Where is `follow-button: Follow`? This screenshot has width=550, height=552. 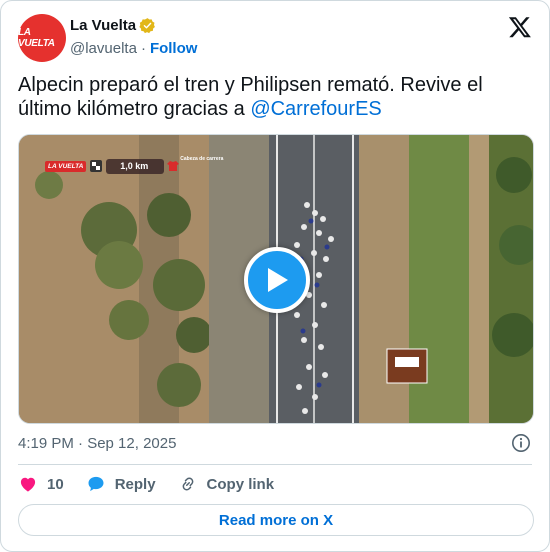 follow-button: Follow is located at coordinates (174, 48).